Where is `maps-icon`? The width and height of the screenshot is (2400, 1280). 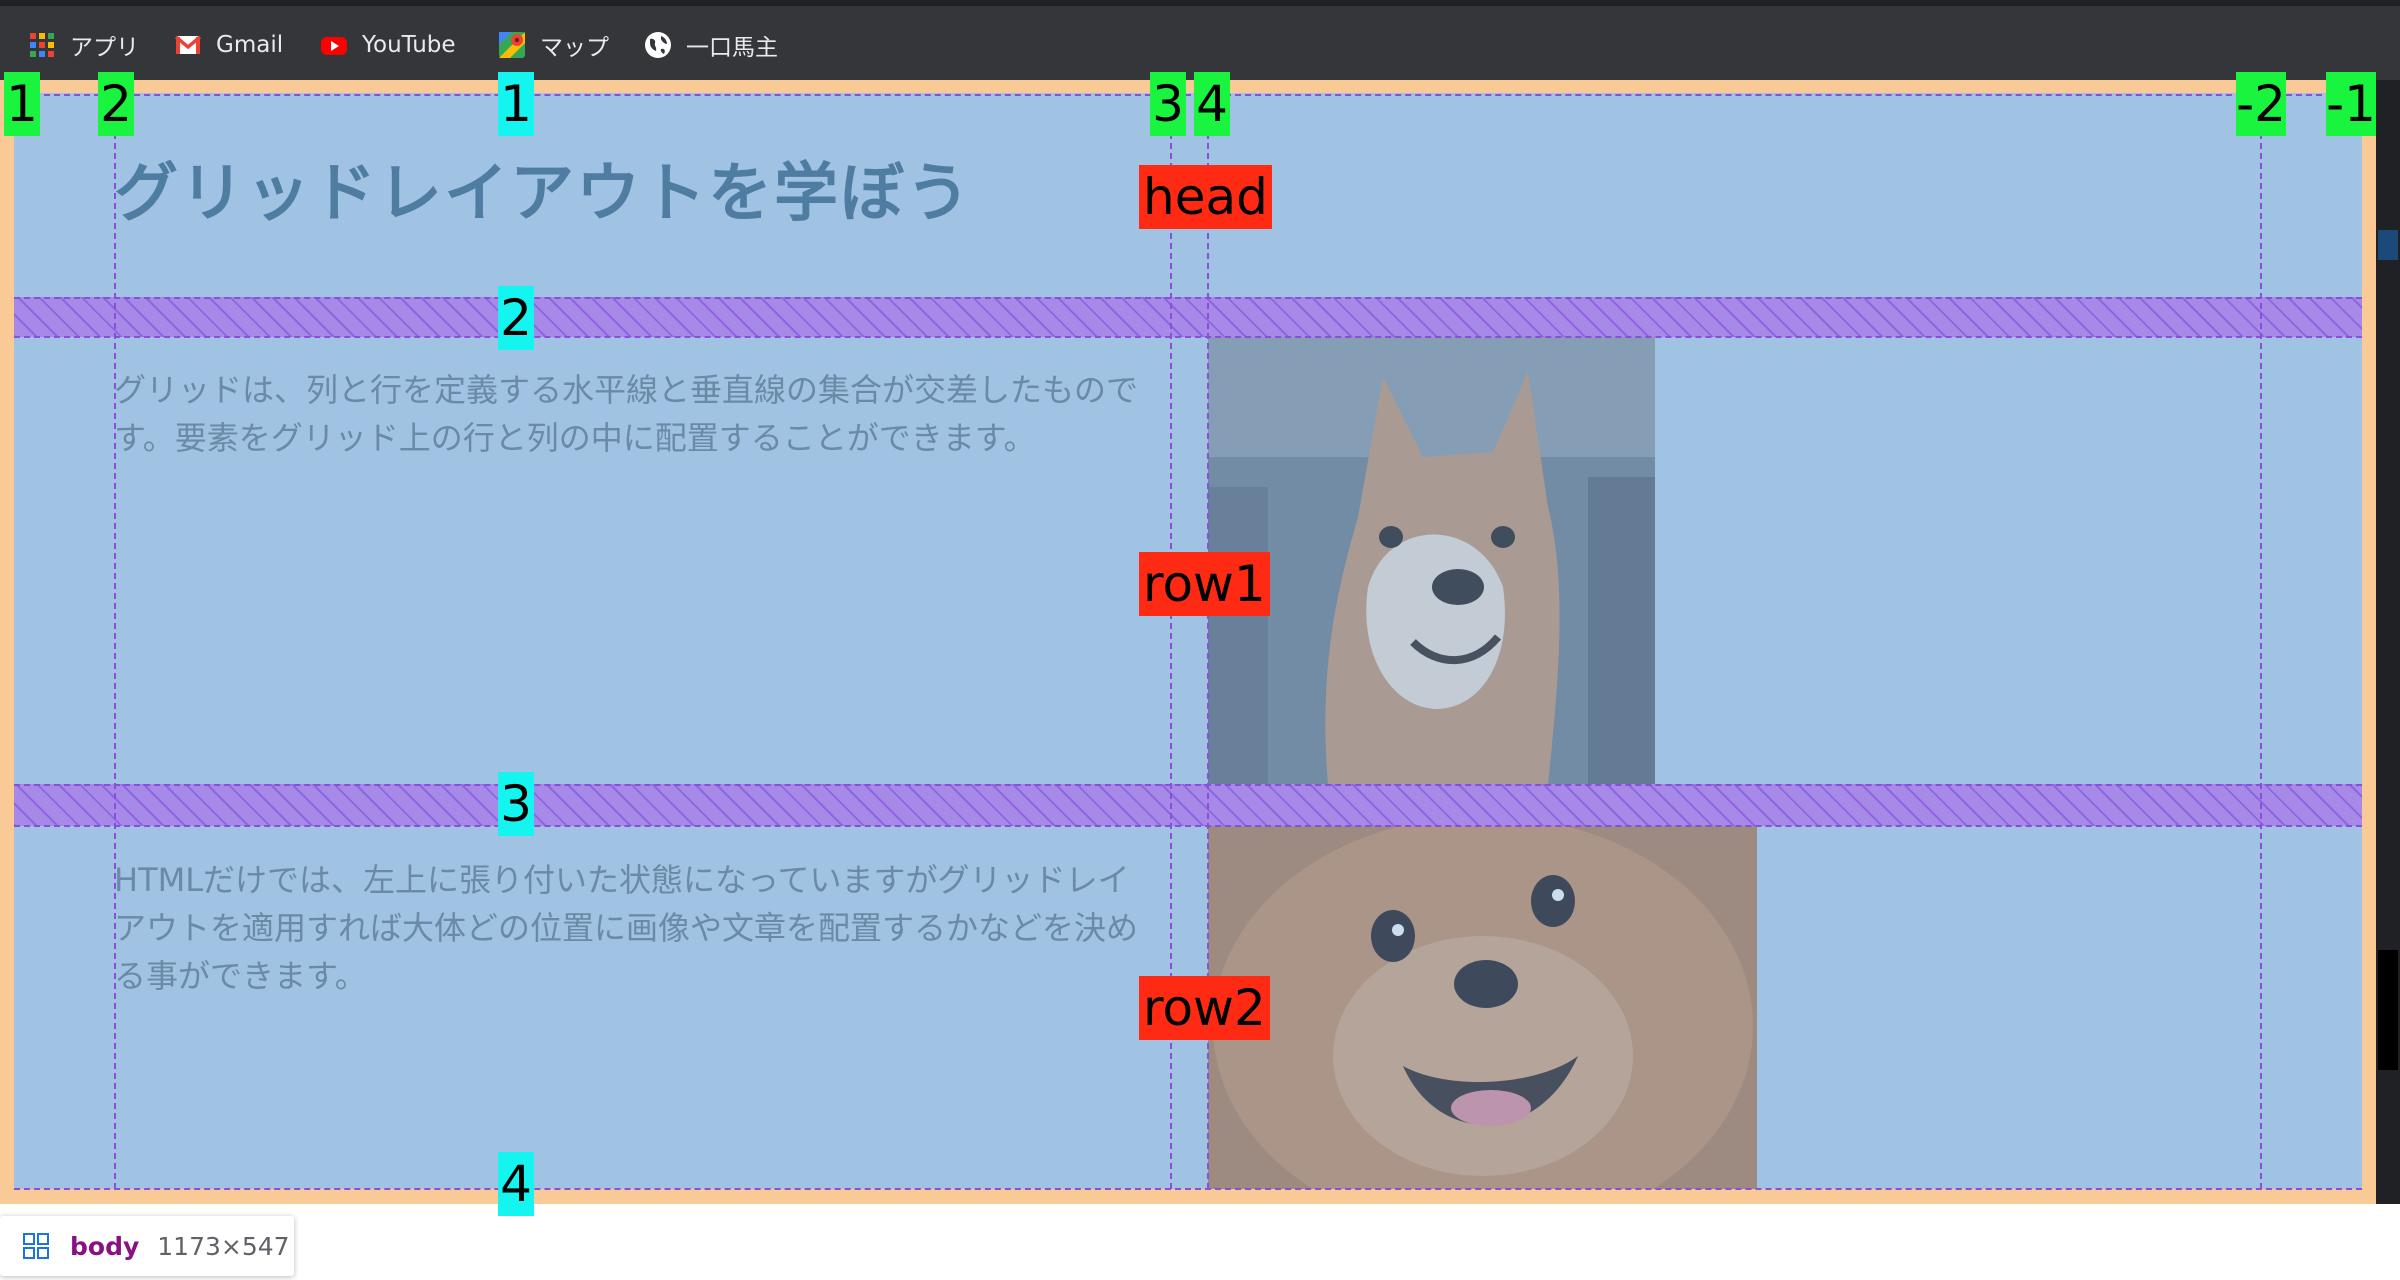 maps-icon is located at coordinates (512, 45).